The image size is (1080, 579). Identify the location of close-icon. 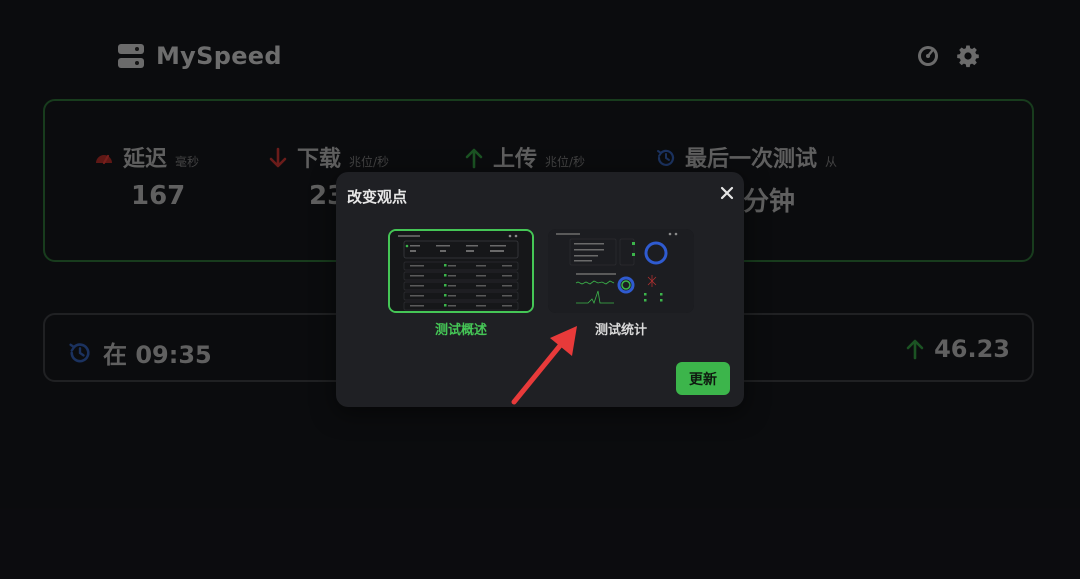
(727, 193).